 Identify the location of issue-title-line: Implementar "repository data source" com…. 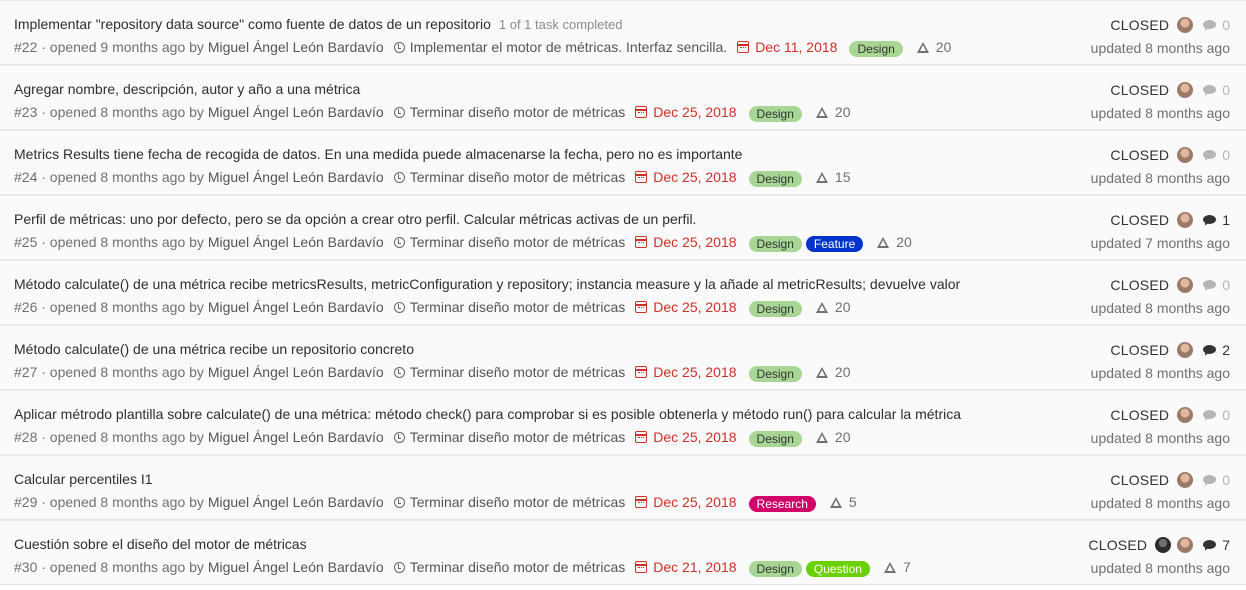
(318, 24).